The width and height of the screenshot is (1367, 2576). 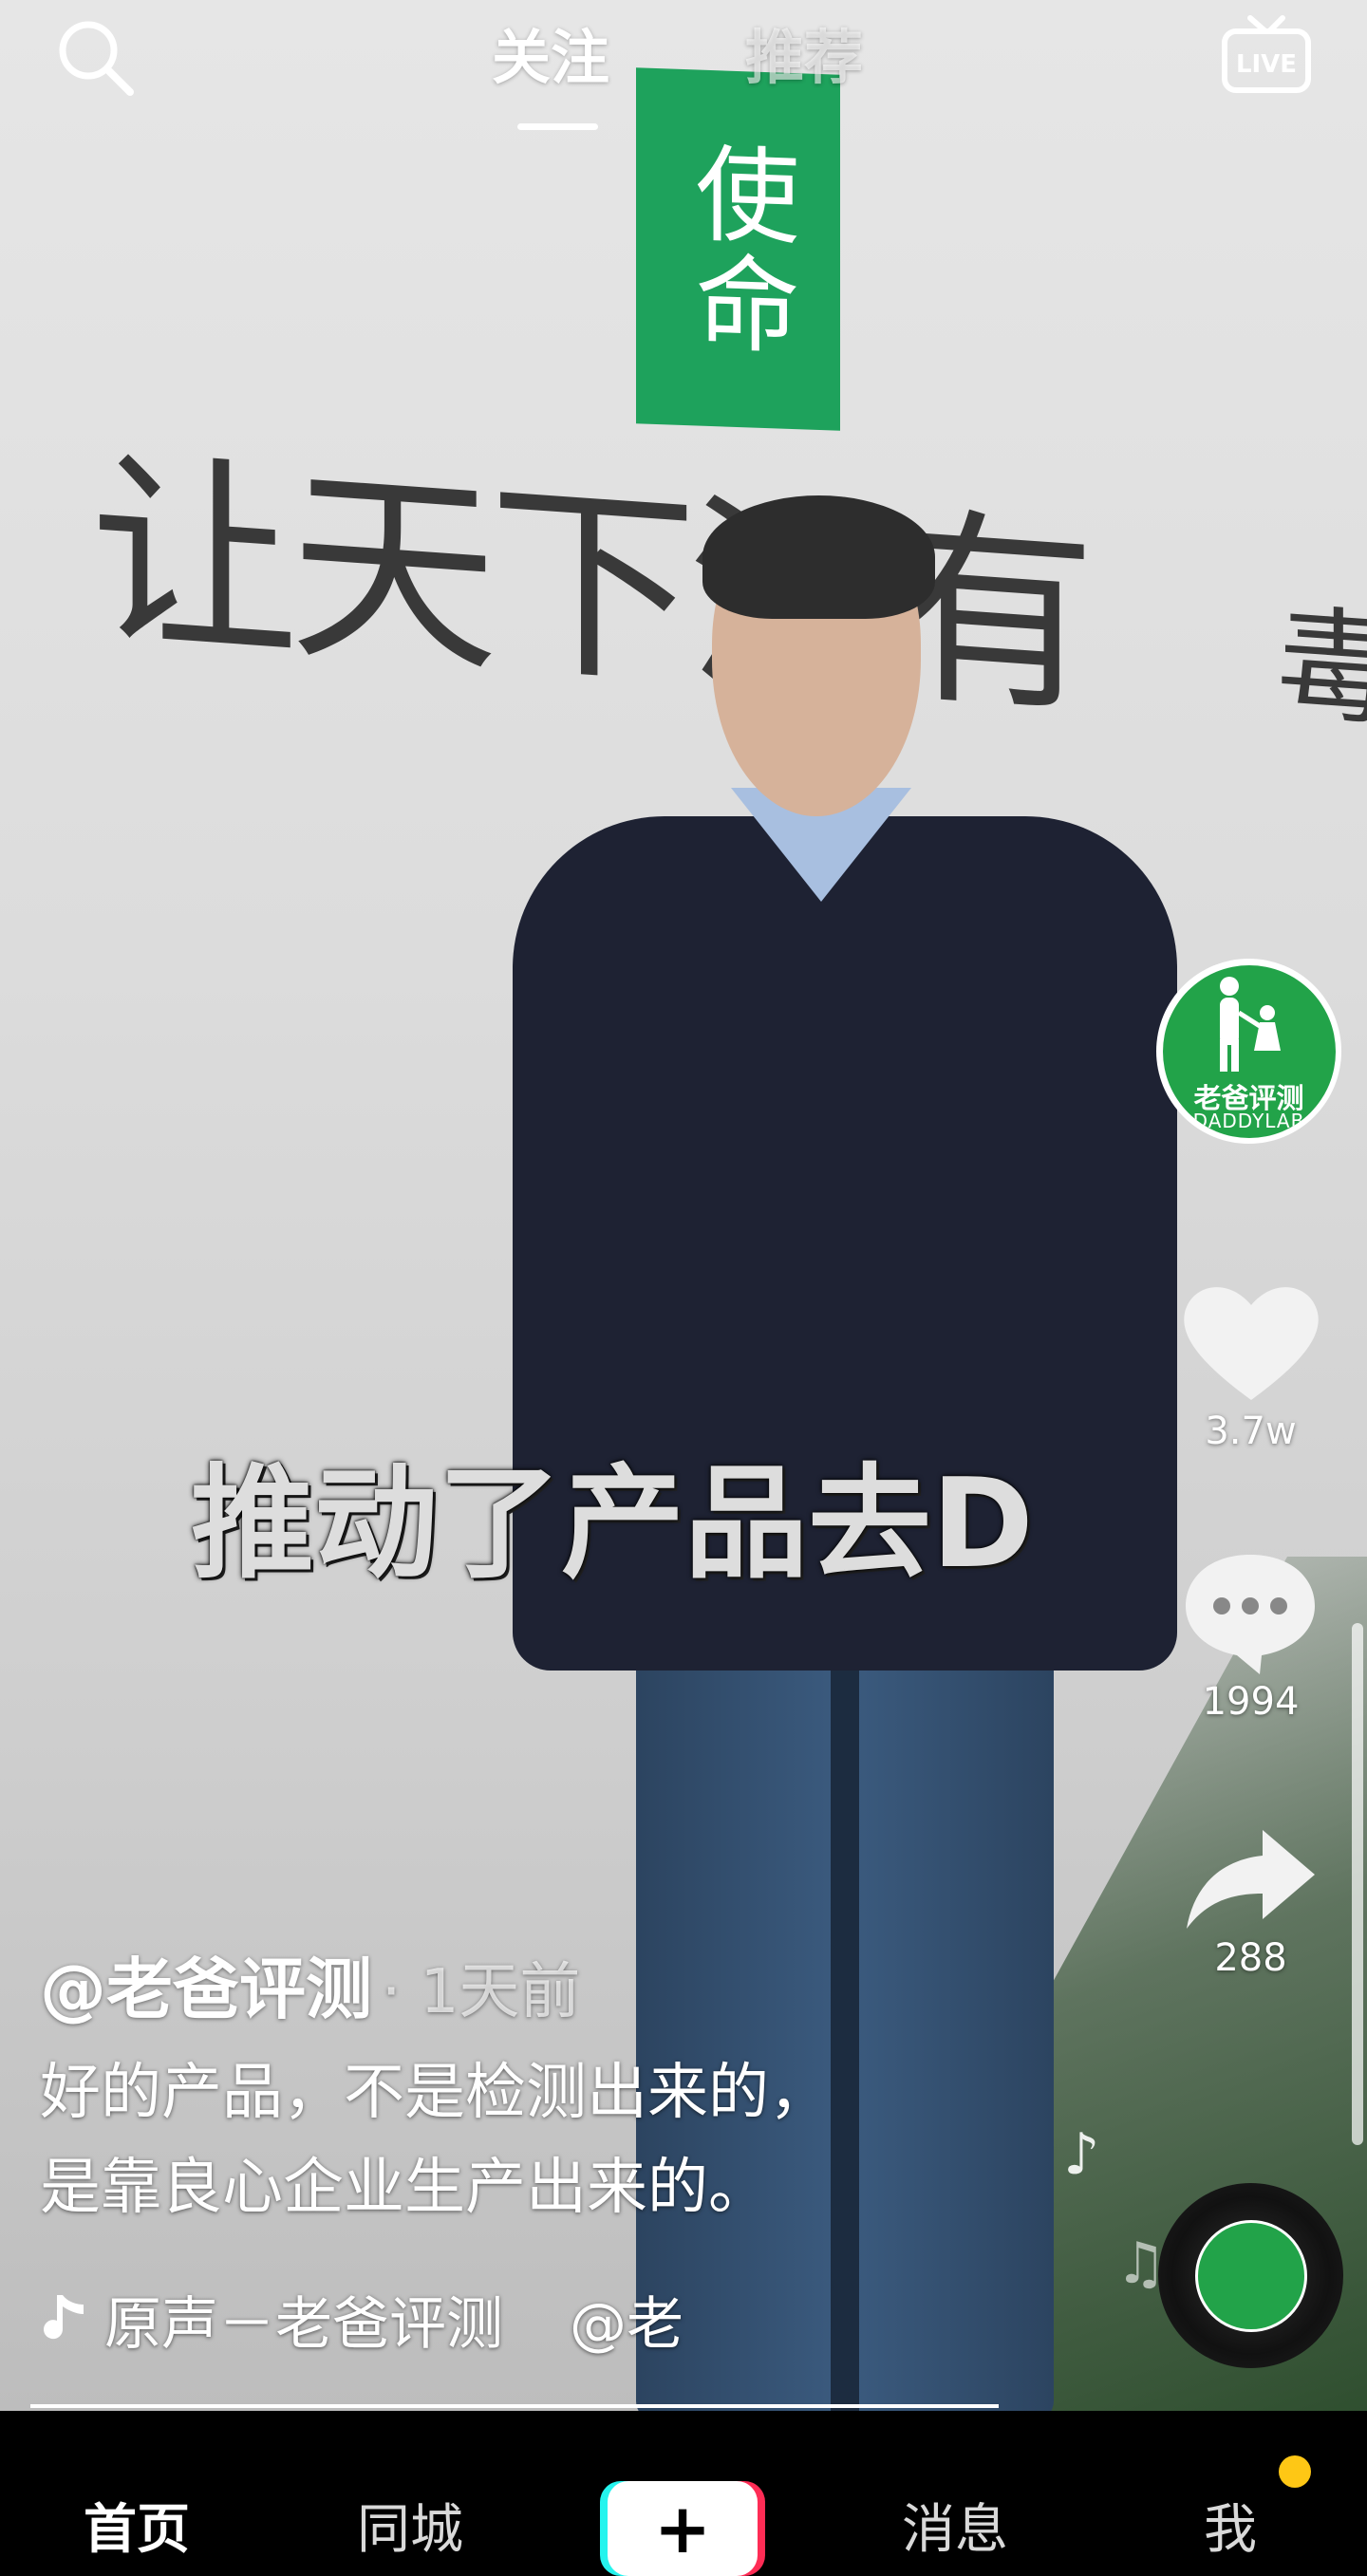 I want to click on music-mention: @老, so click(x=627, y=2324).